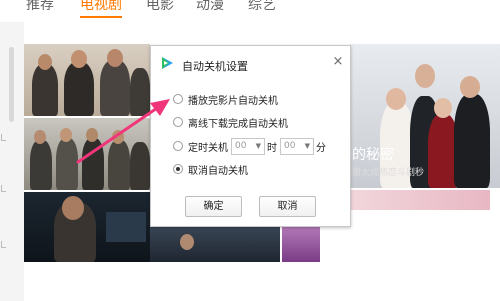  Describe the element at coordinates (290, 146) in the screenshot. I see `minute-value: 00` at that location.